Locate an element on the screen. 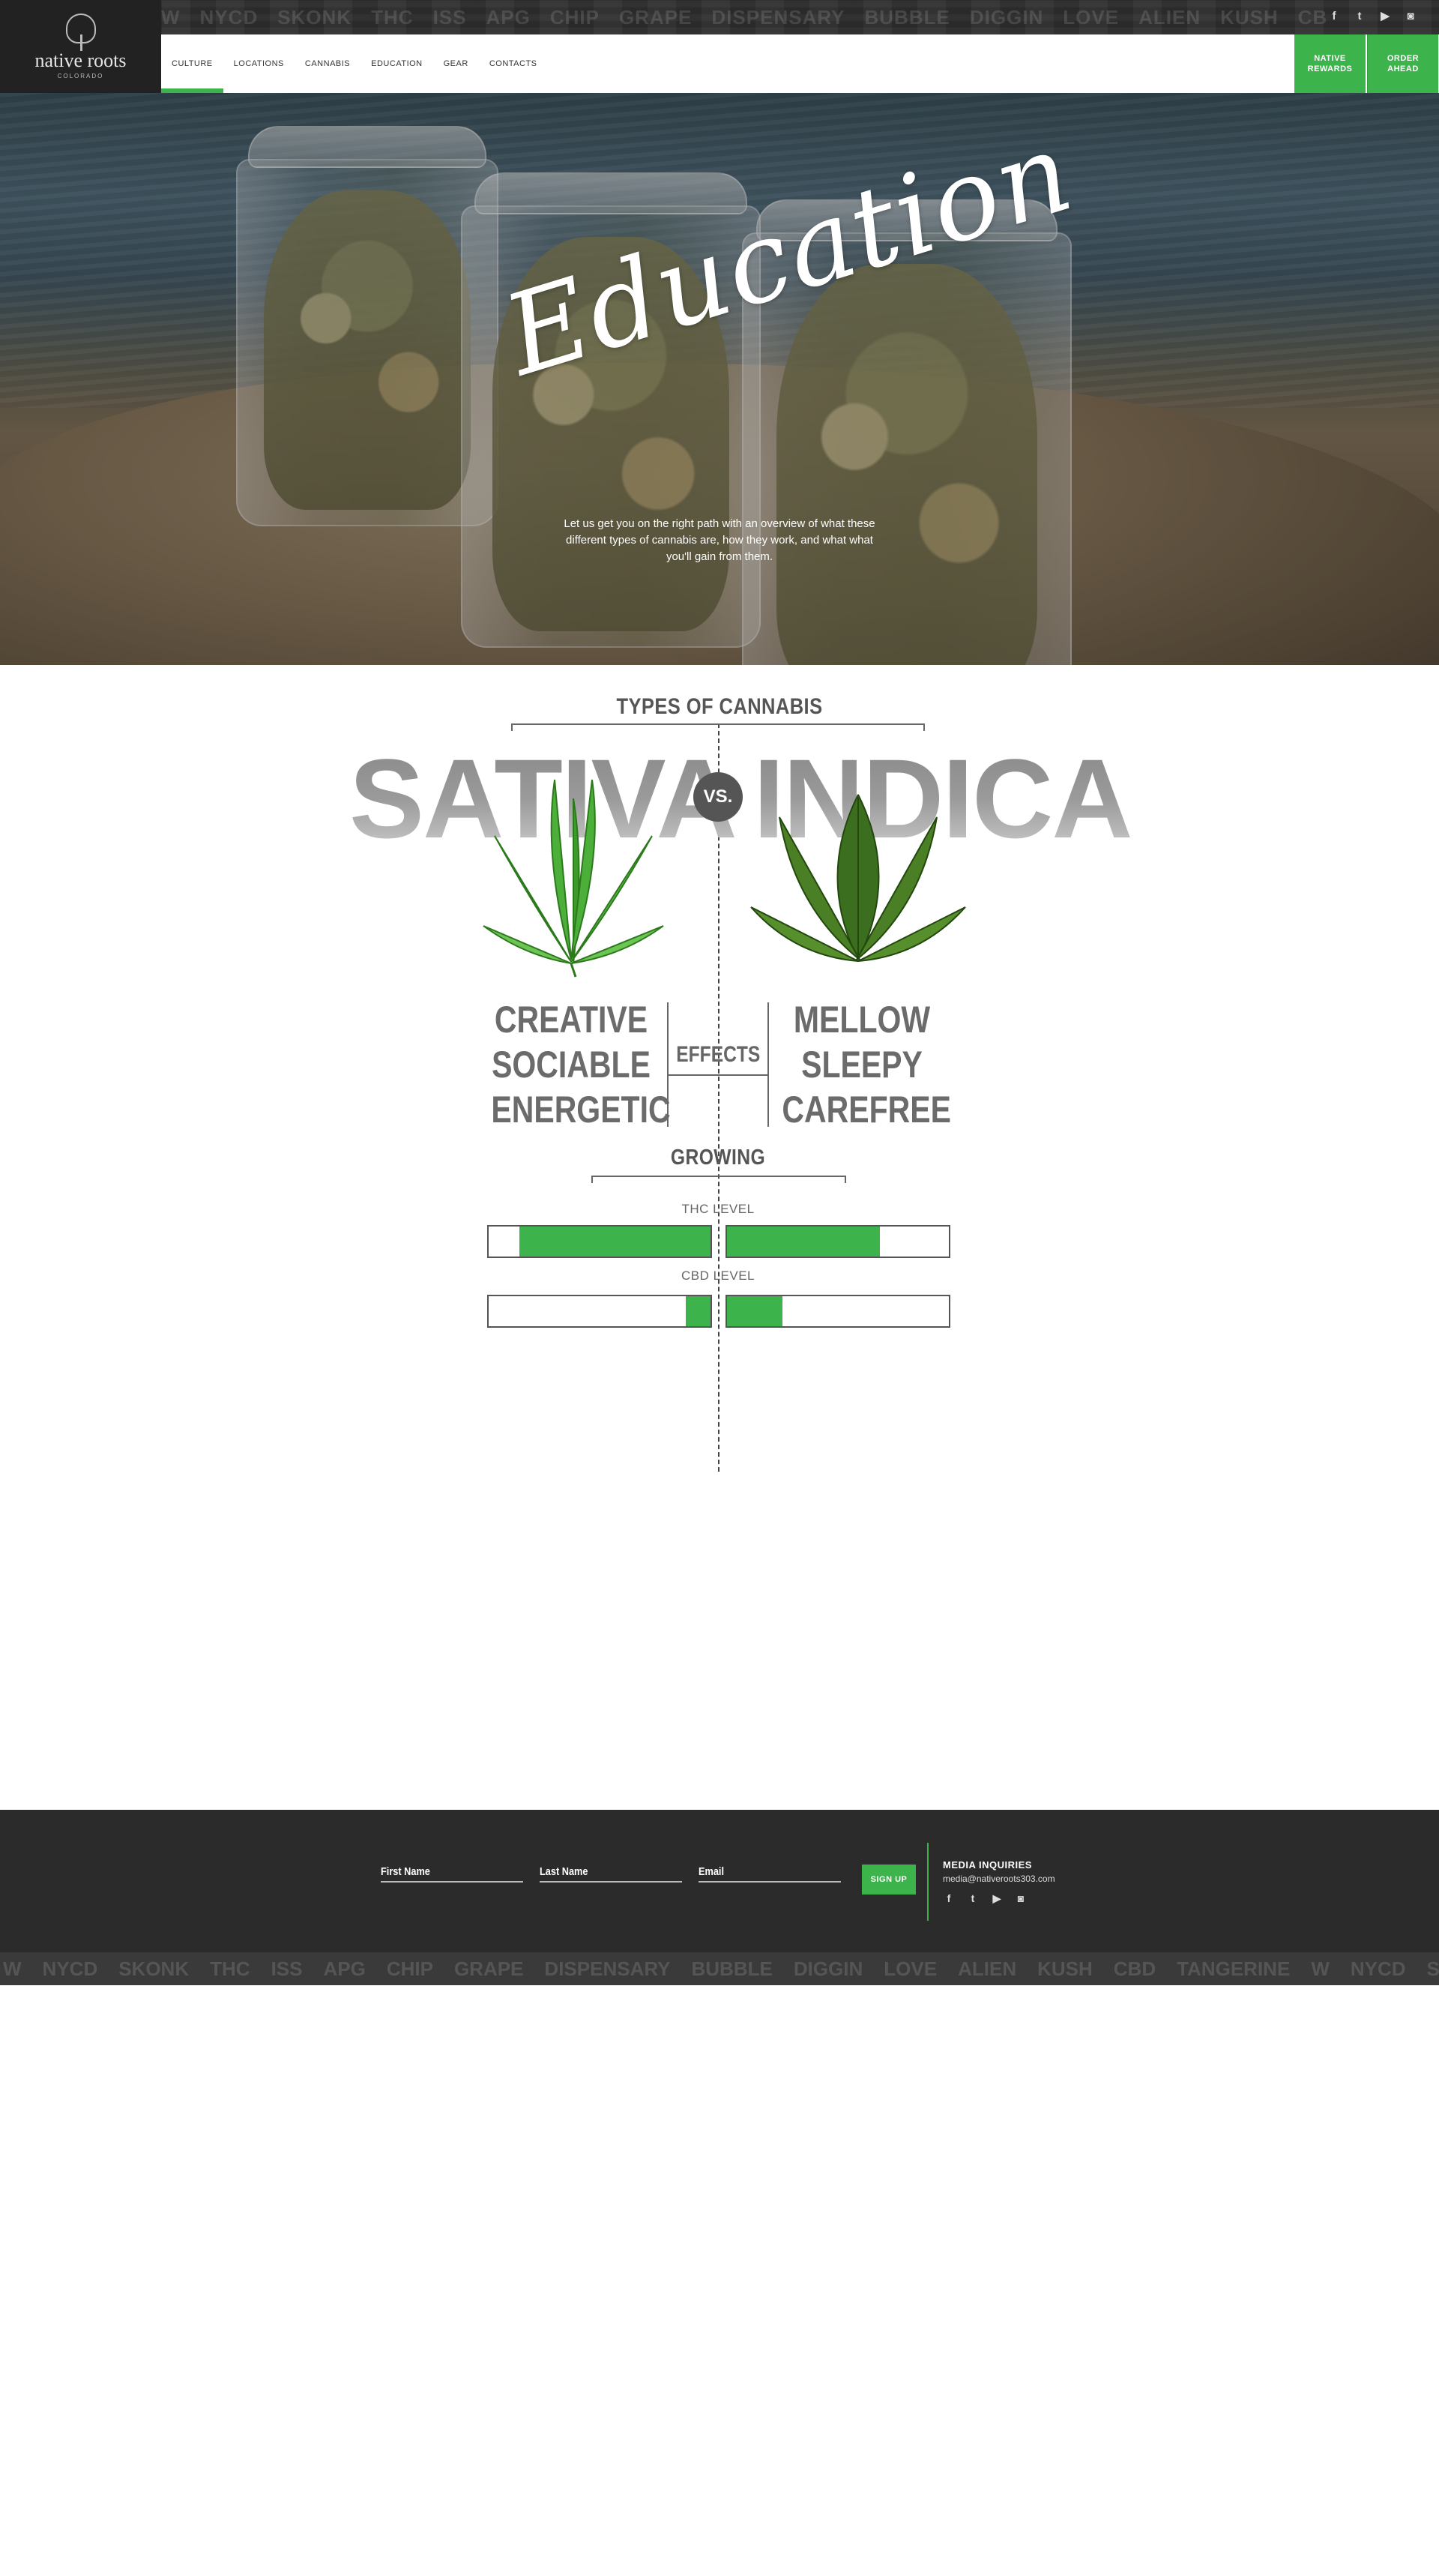 The image size is (1439, 2576). indica-thc-bar is located at coordinates (837, 1242).